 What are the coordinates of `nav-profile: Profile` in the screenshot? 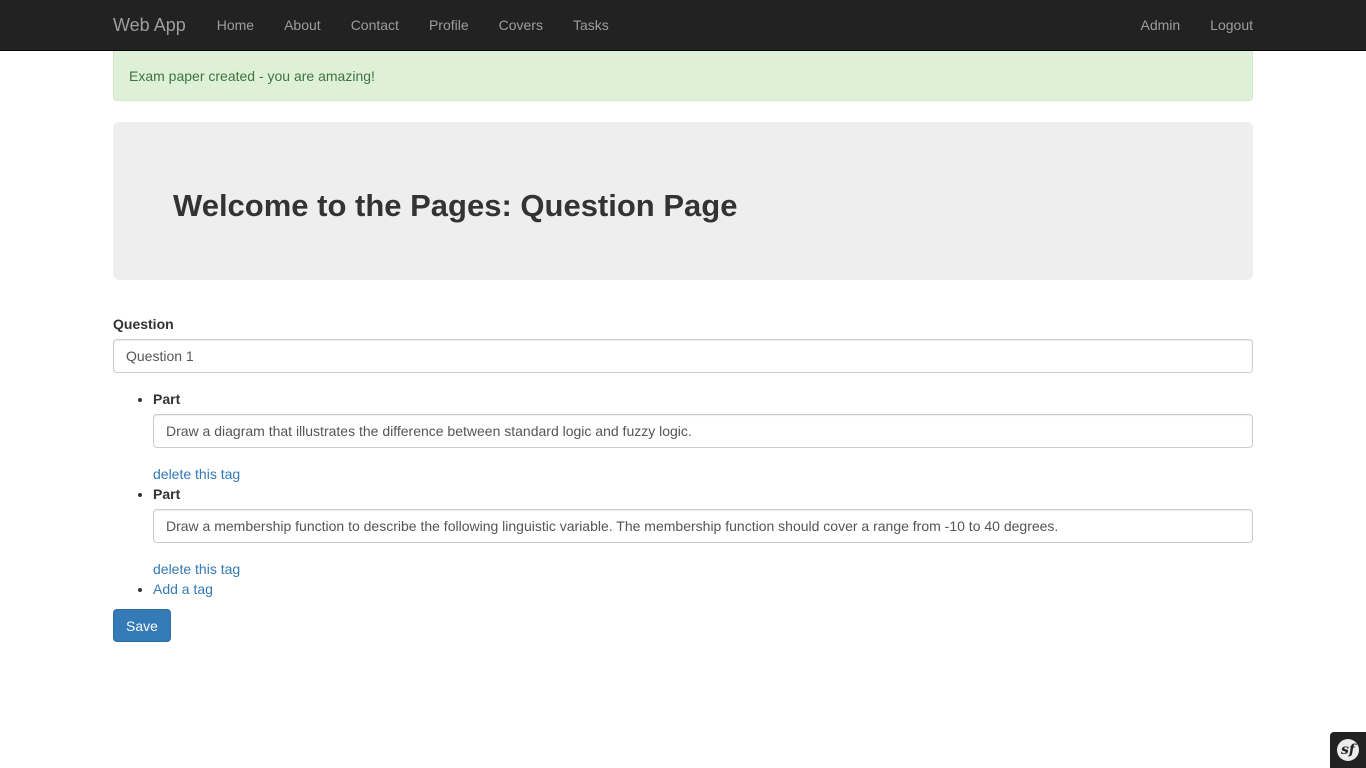 It's located at (449, 25).